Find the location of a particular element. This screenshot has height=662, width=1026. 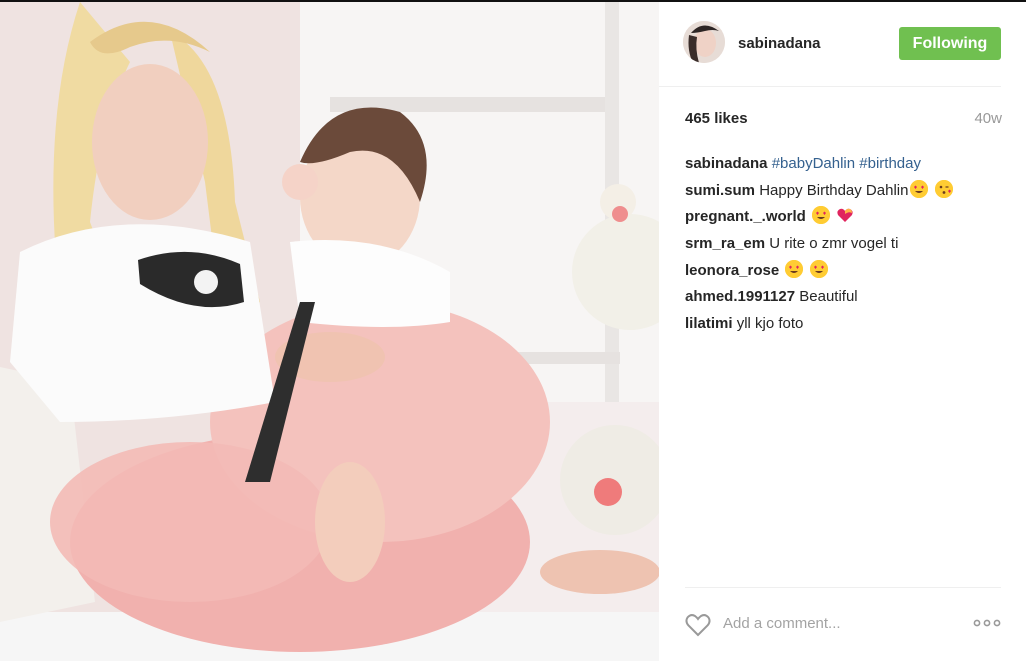

comment-item: pregnant._.world is located at coordinates (845, 217).